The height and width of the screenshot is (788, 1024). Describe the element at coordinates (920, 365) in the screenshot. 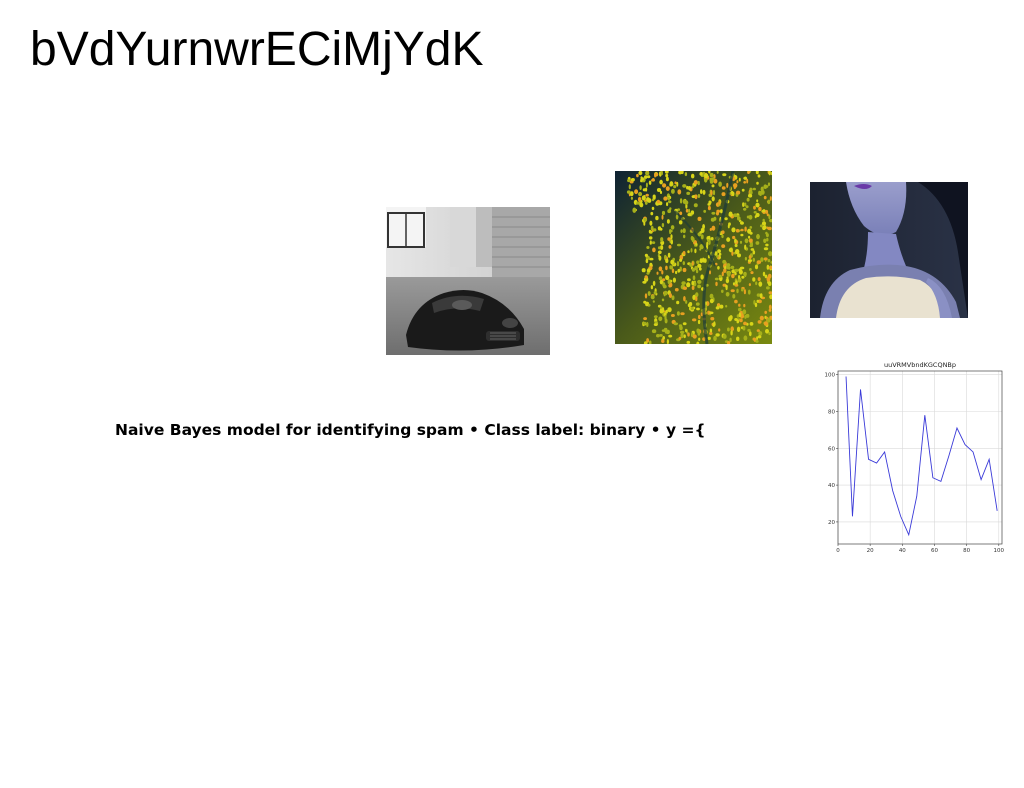

I see `chart-title: uuVRMVbndKGCQNBp` at that location.